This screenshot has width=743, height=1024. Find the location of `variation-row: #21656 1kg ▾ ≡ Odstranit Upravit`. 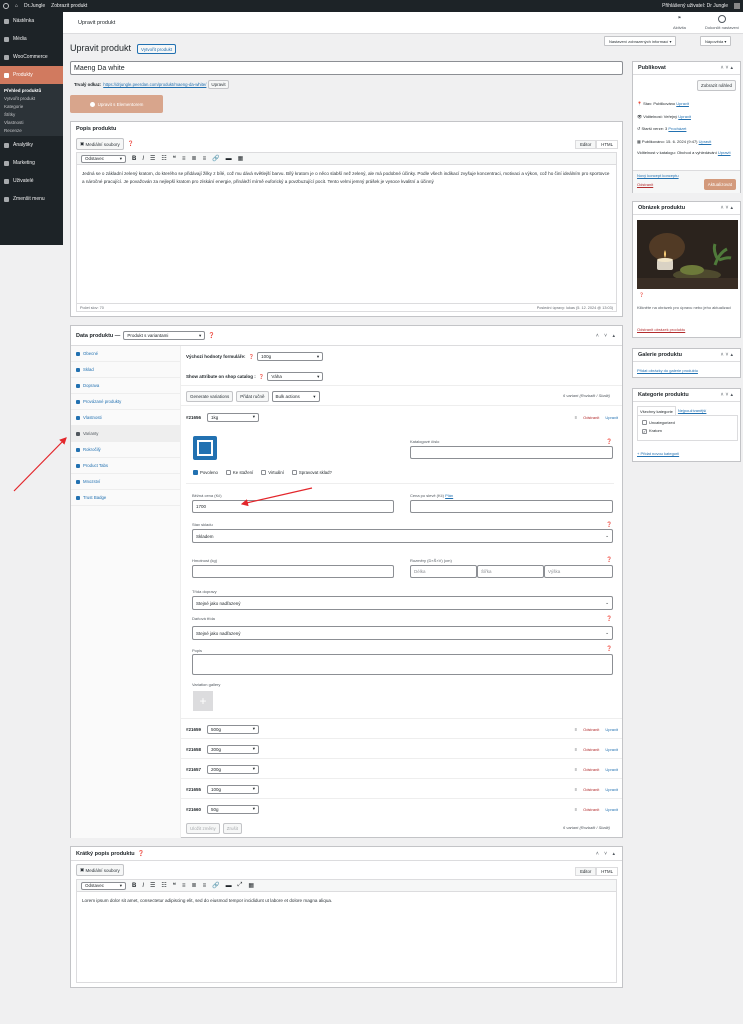

variation-row: #21656 1kg ▾ ≡ Odstranit Upravit is located at coordinates (402, 417).